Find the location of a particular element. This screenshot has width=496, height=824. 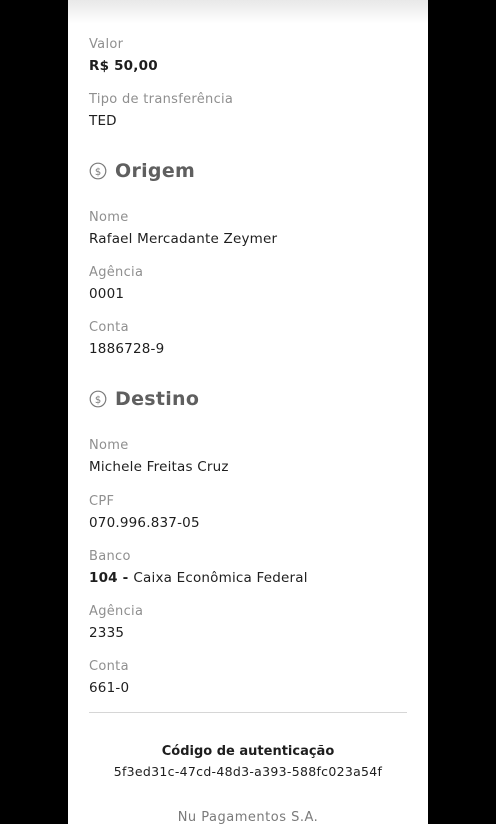

destino-agencia-label: Agência is located at coordinates (116, 611).